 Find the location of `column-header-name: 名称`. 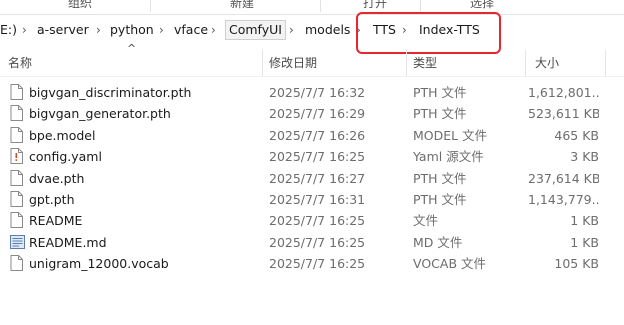

column-header-name: 名称 is located at coordinates (20, 63).